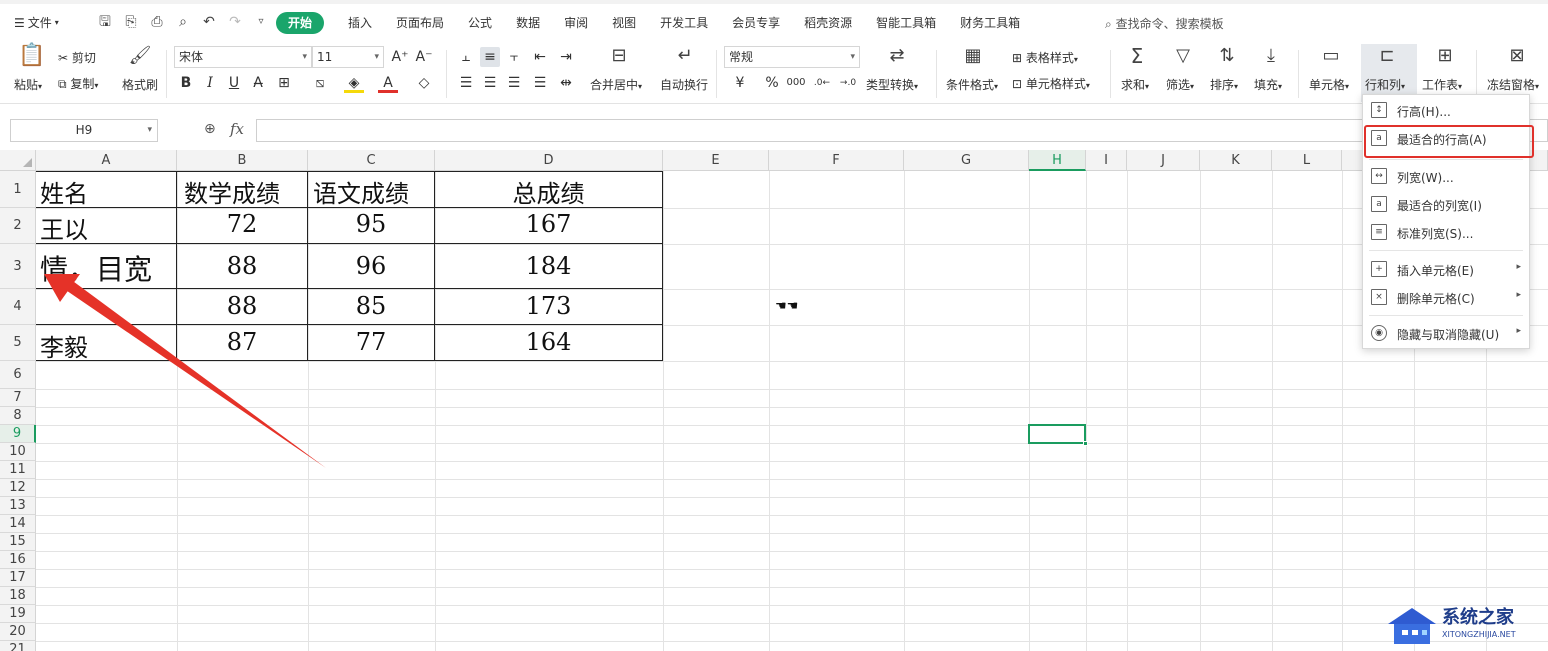 The image size is (1548, 651). I want to click on cell-d4: 173, so click(548, 306).